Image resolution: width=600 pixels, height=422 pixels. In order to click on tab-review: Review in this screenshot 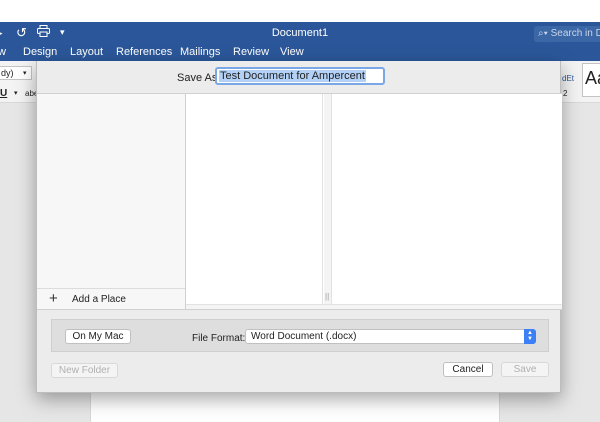, I will do `click(251, 52)`.